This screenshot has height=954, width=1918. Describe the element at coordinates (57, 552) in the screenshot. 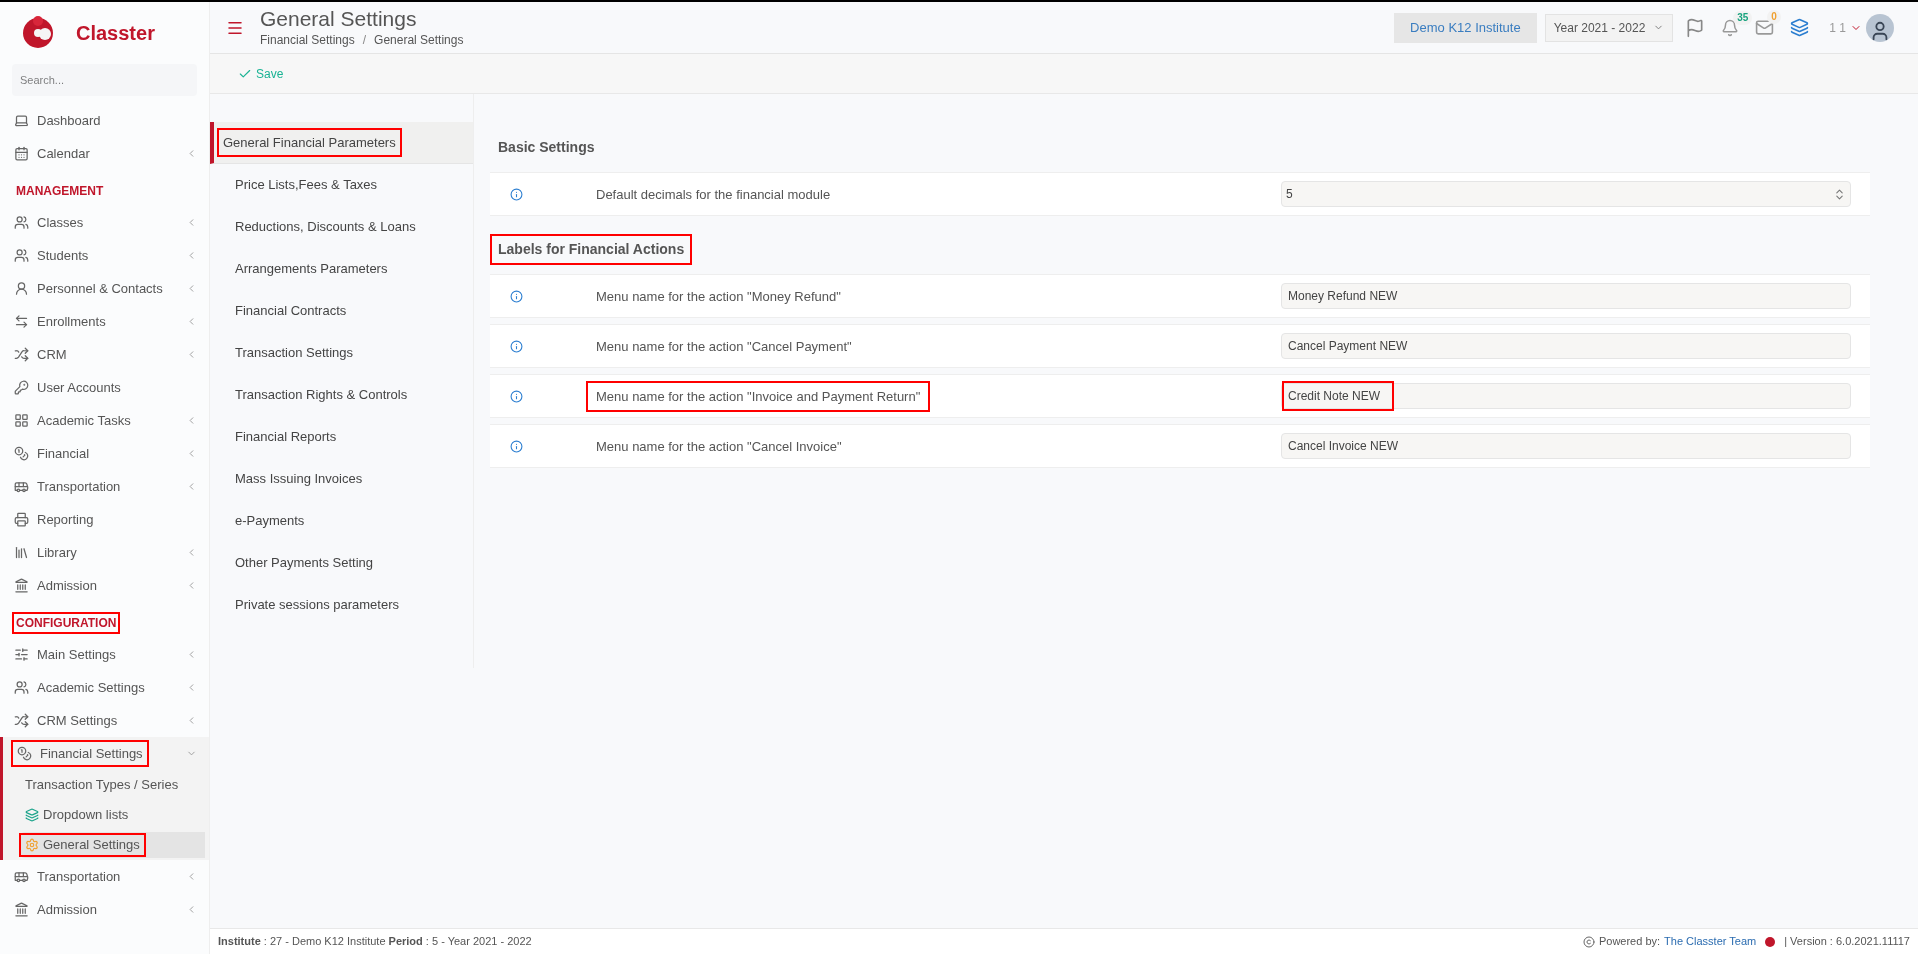

I see `menu-label: Library` at that location.